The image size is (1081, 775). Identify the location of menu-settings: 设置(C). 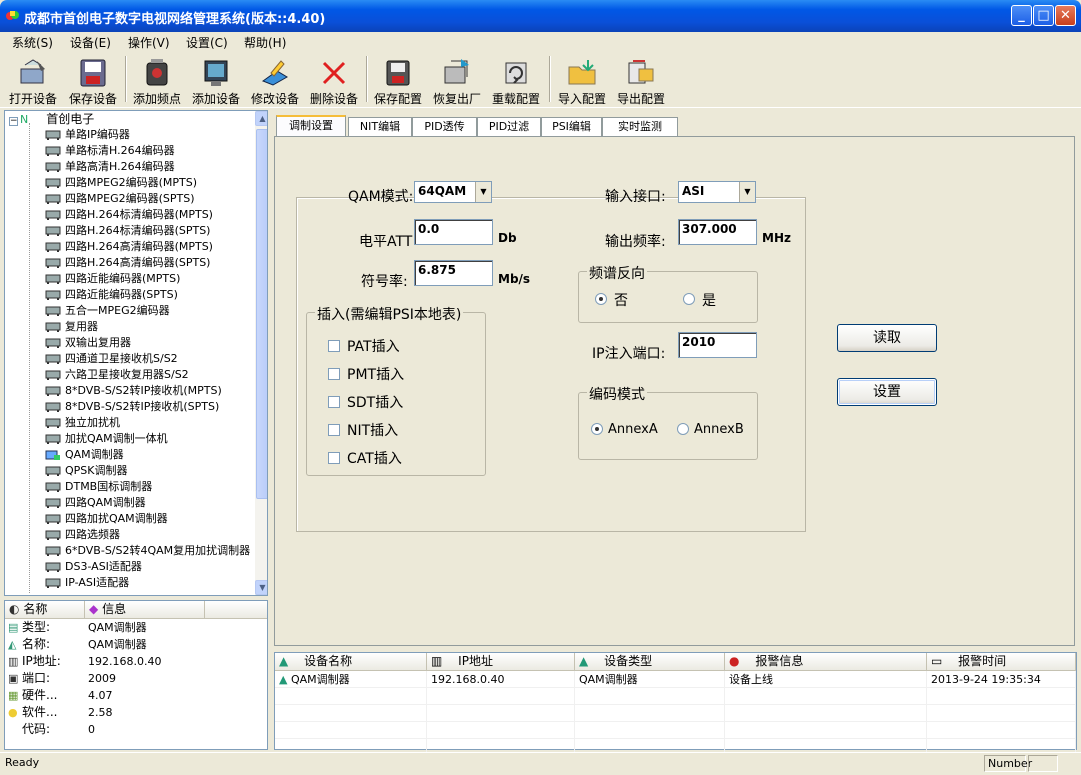
(207, 42).